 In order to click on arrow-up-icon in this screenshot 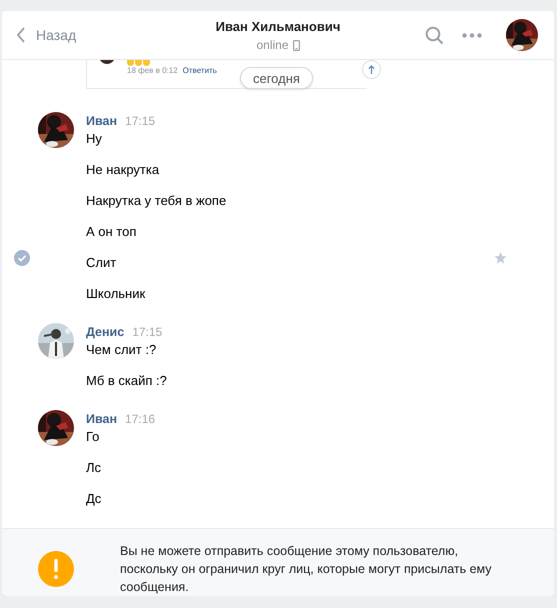, I will do `click(371, 69)`.